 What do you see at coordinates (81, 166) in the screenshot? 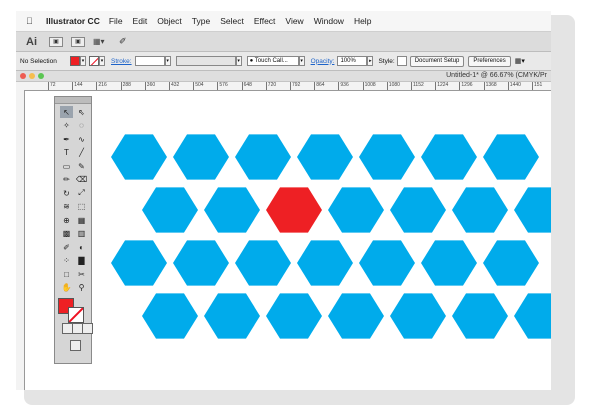
I see `paintbrush-tool: ✎` at bounding box center [81, 166].